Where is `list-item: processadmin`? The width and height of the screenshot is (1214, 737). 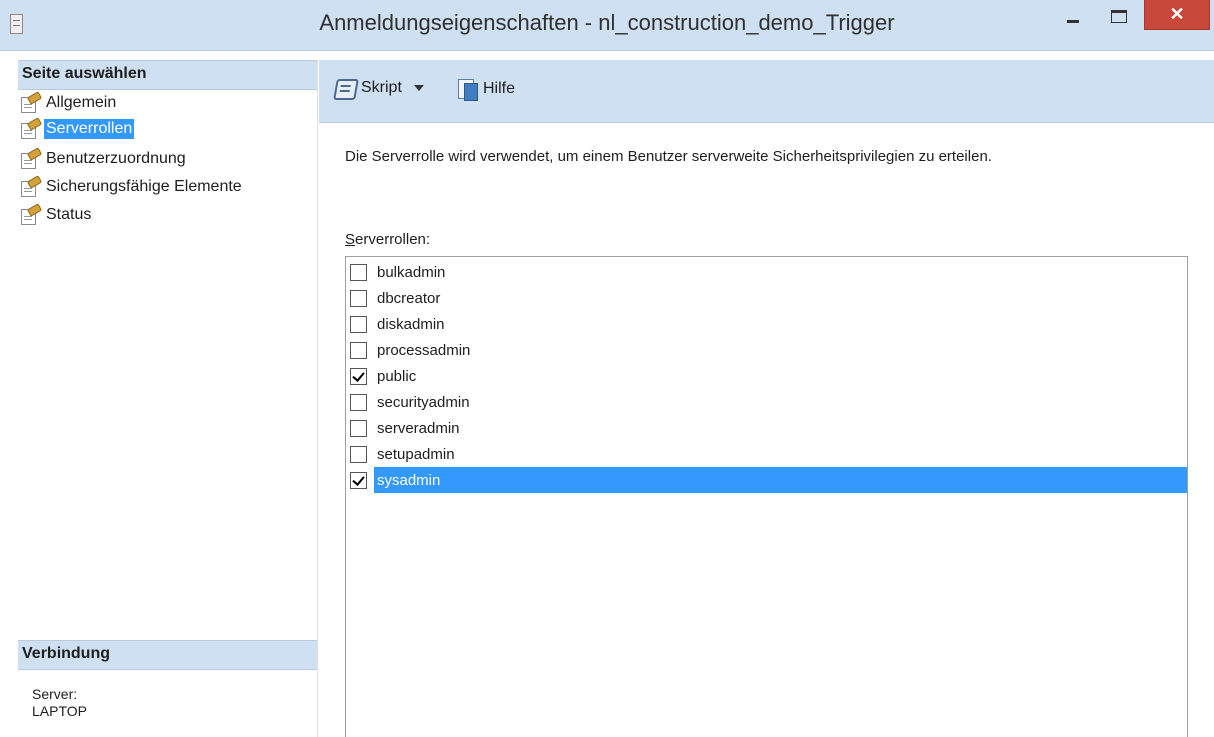
list-item: processadmin is located at coordinates (767, 350).